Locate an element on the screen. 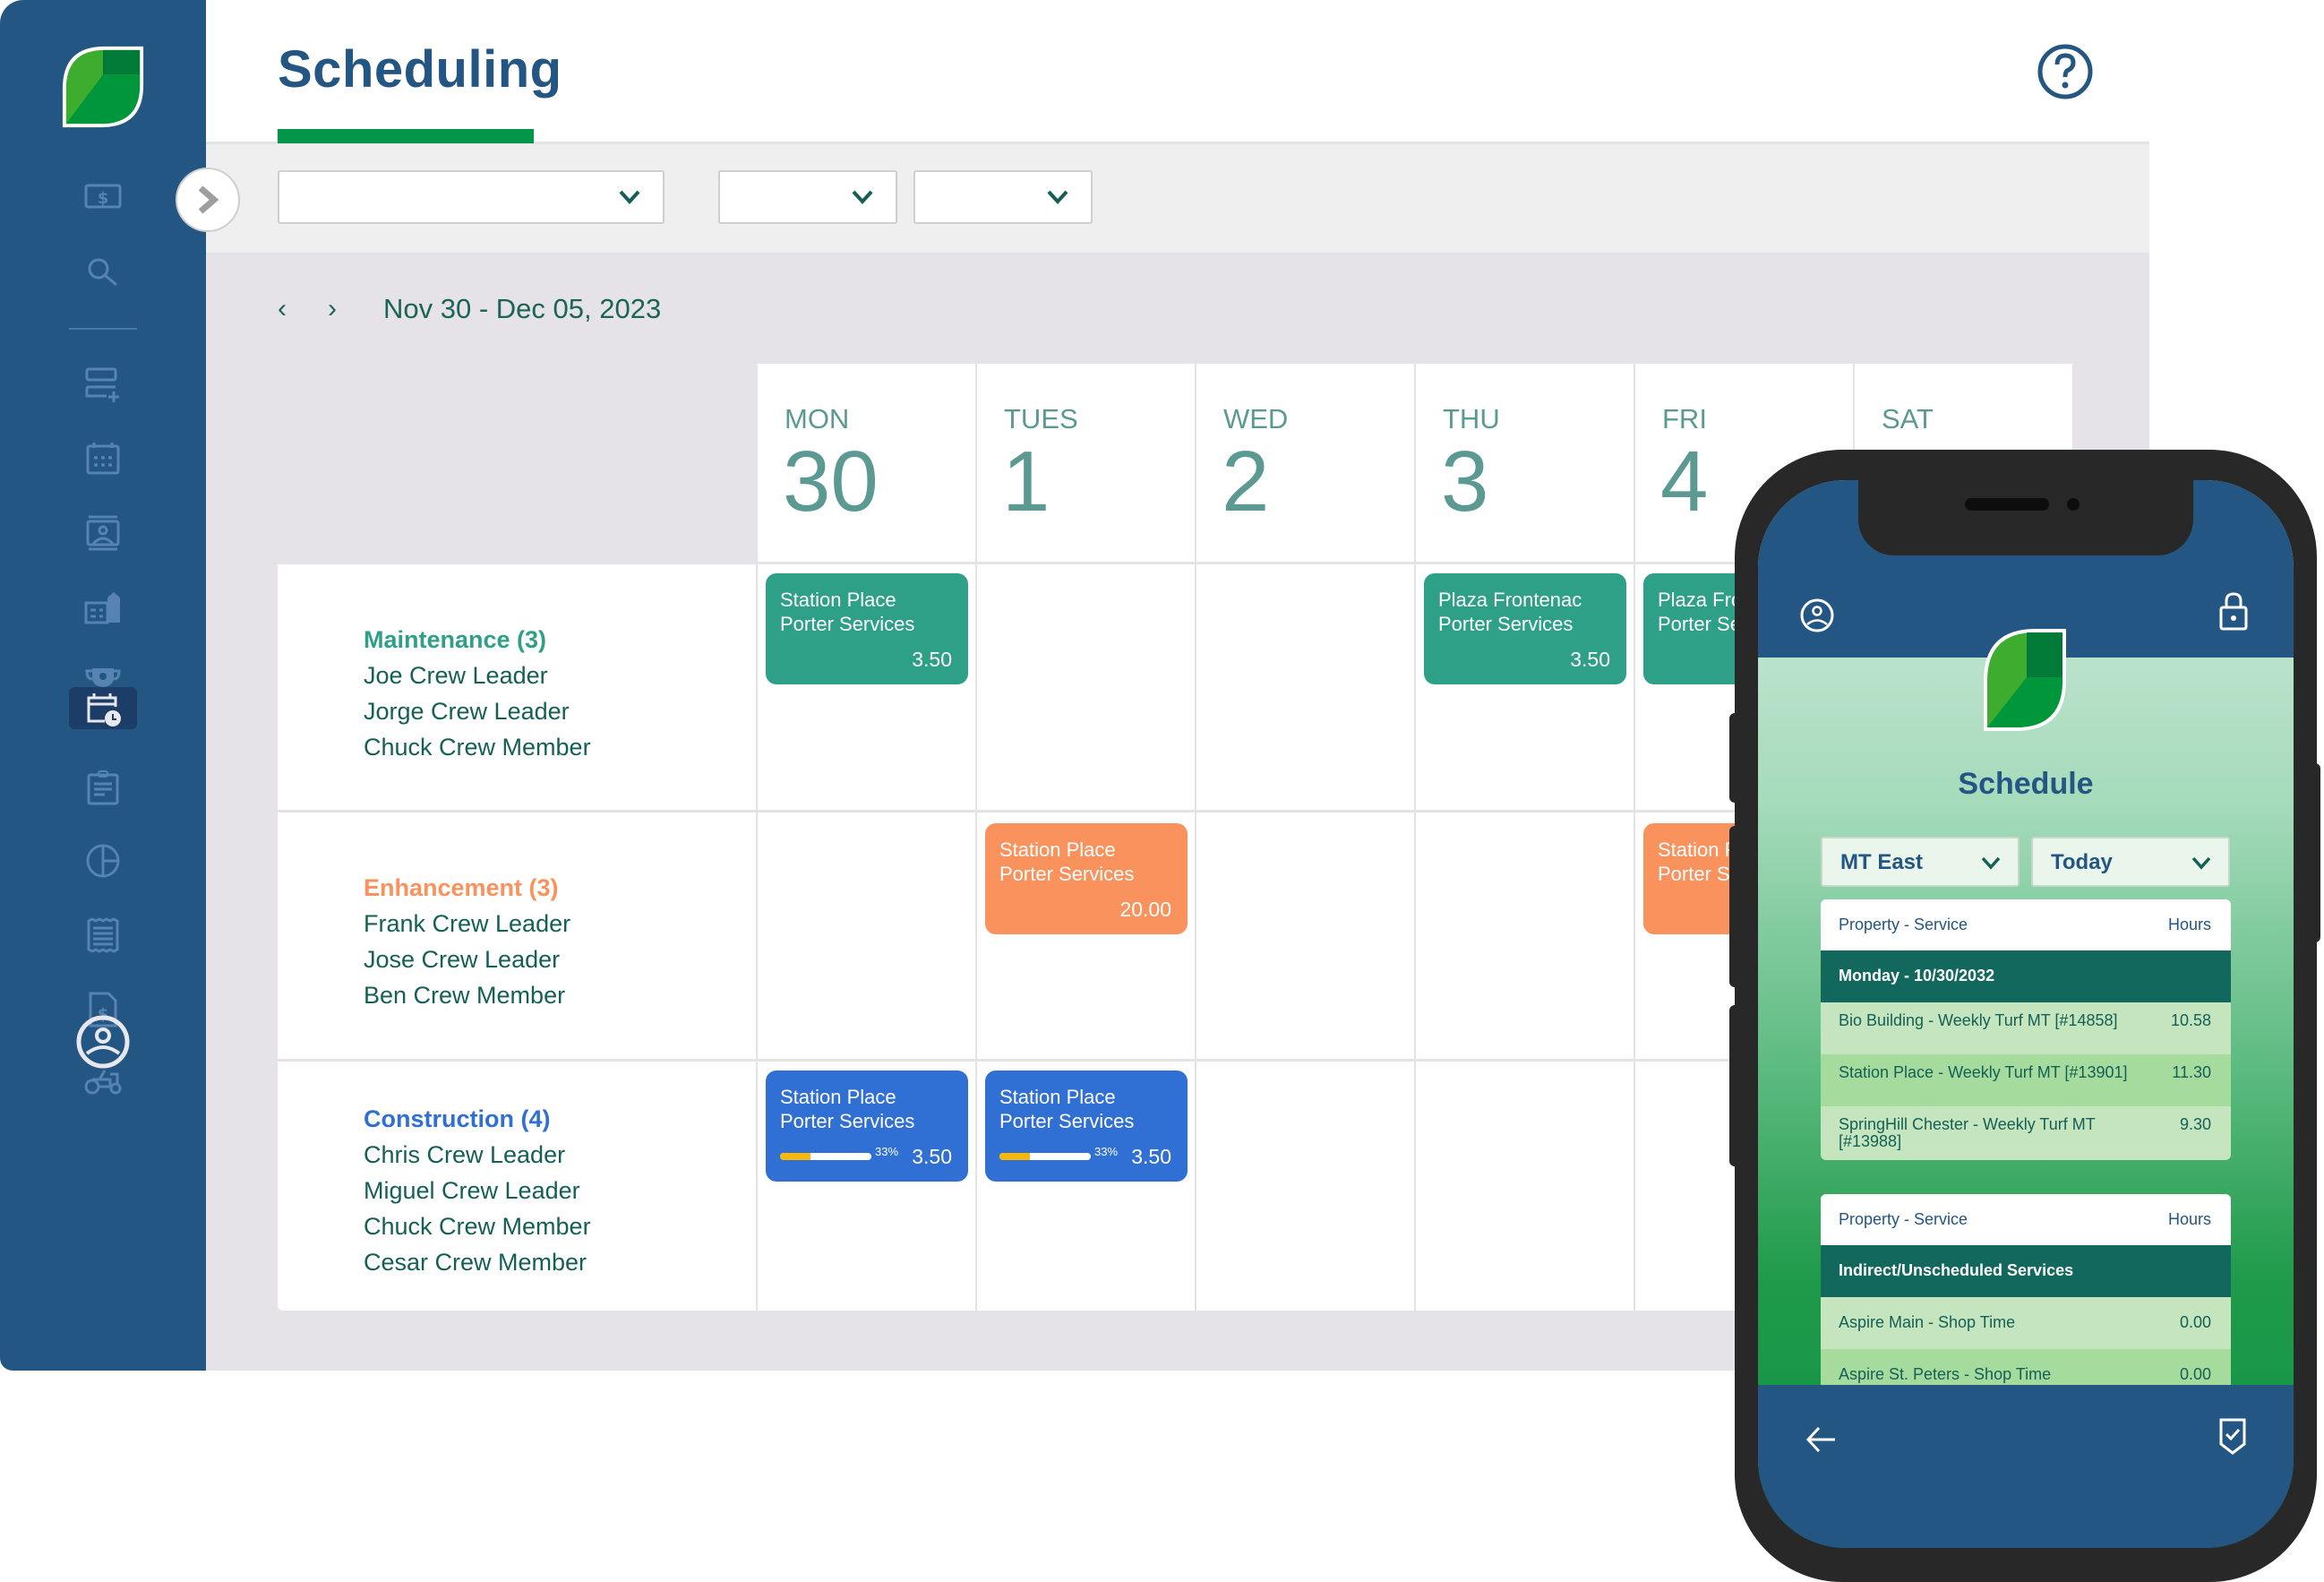 This screenshot has width=2324, height=1582. sidebar-item-calendar is located at coordinates (103, 458).